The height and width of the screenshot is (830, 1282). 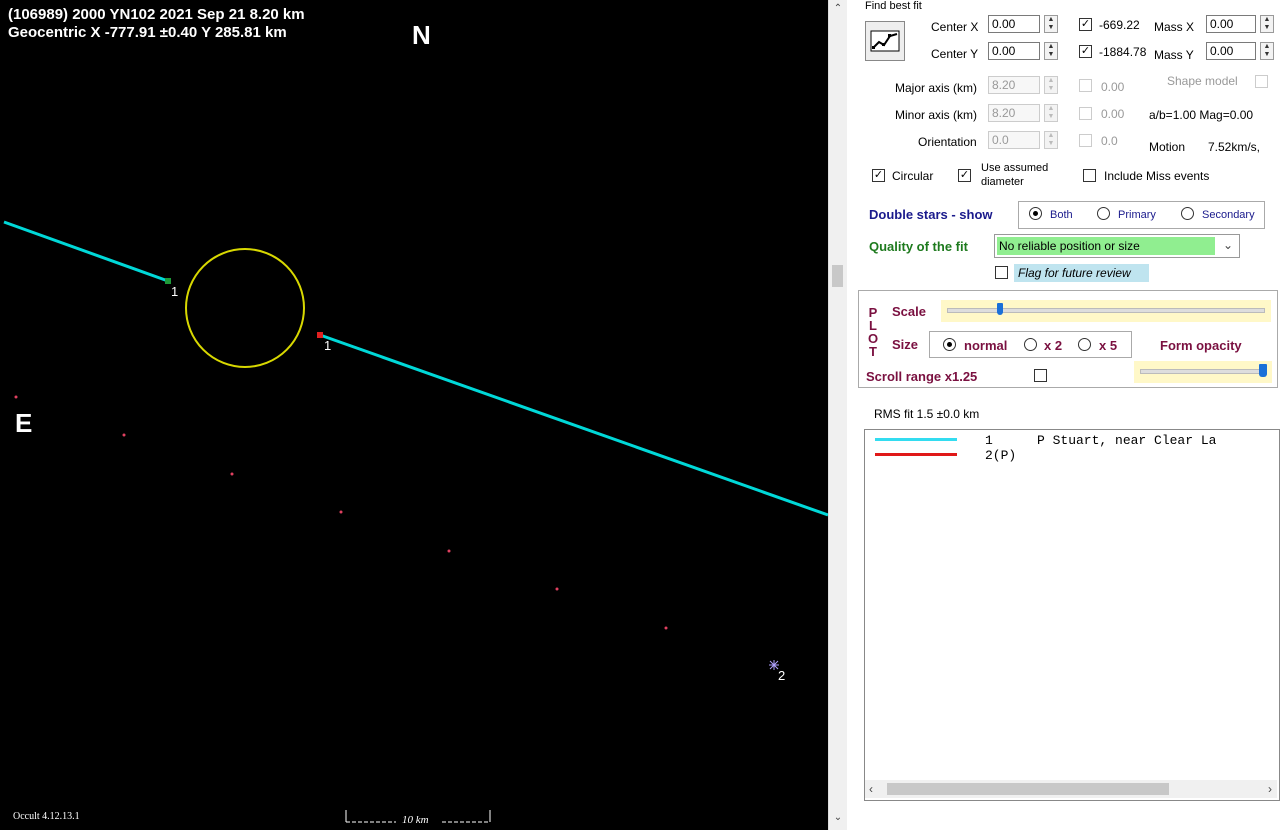 What do you see at coordinates (1014, 24) in the screenshot?
I see `center-x-input: 0.00` at bounding box center [1014, 24].